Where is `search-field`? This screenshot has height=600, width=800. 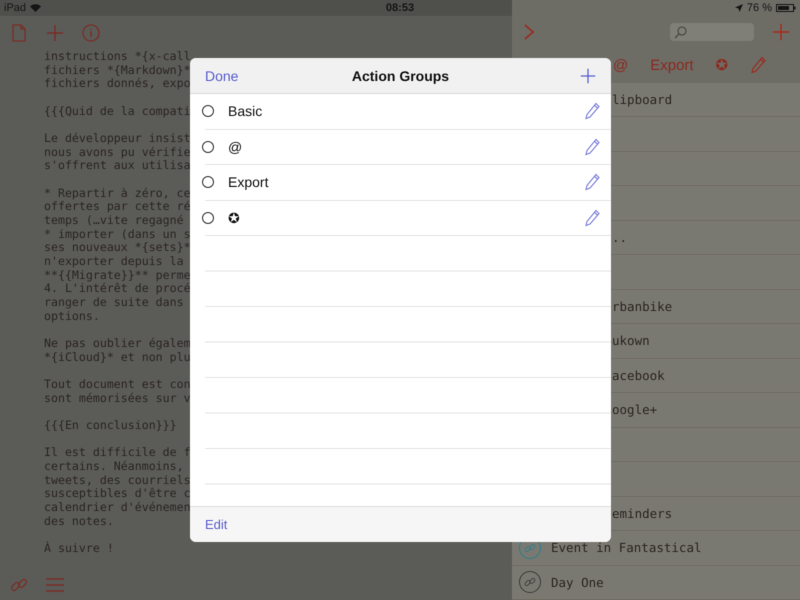 search-field is located at coordinates (712, 32).